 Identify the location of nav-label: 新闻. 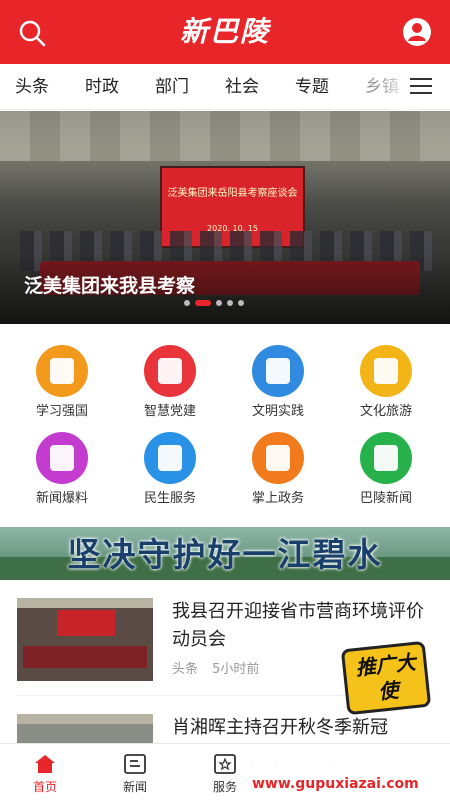
(134, 787).